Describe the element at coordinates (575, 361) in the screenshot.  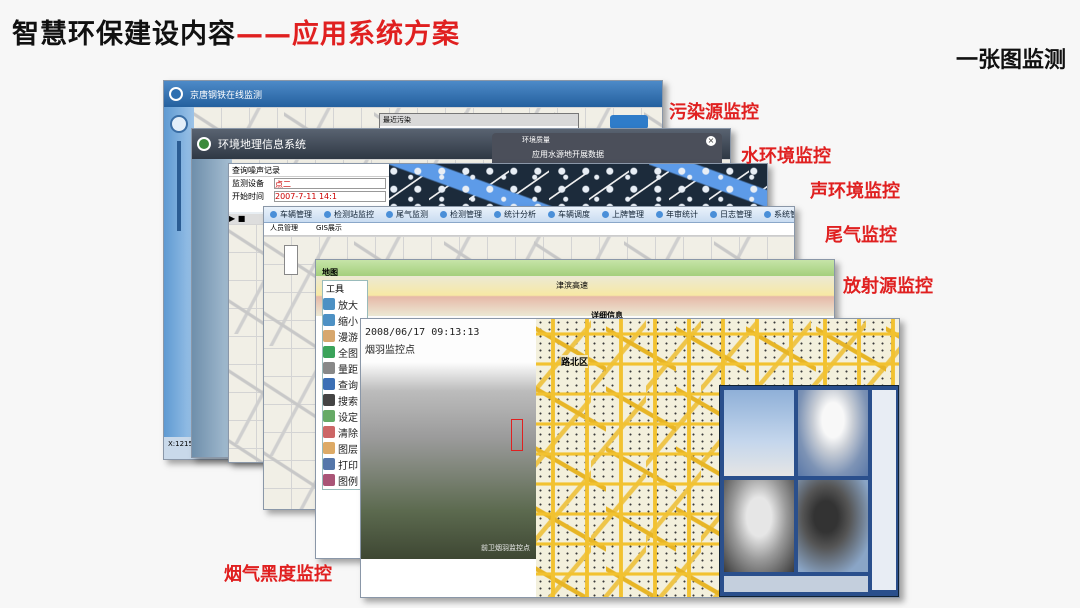
I see `district-label: 路北区` at that location.